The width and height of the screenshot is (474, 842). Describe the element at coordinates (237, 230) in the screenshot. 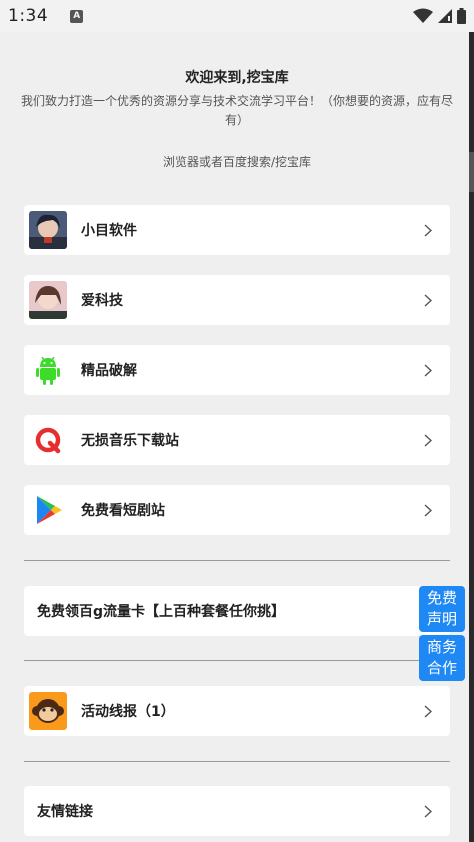

I see `link-card-xiaomu: 小目软件` at that location.